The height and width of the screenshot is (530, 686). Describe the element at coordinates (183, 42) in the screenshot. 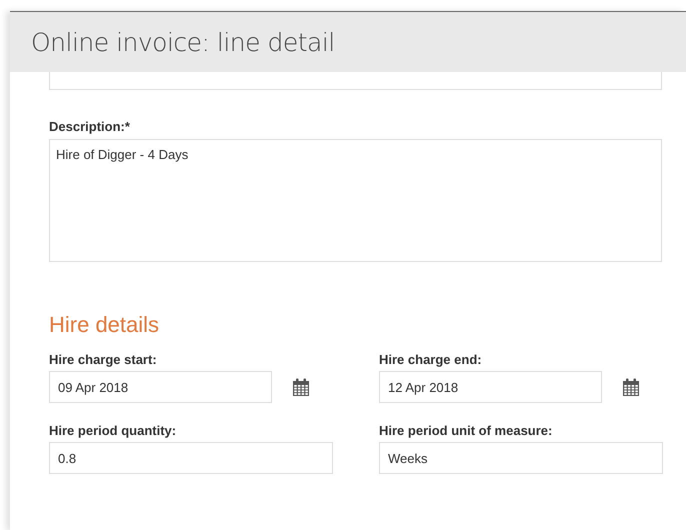

I see `window-title: Online invoice: line detail` at that location.